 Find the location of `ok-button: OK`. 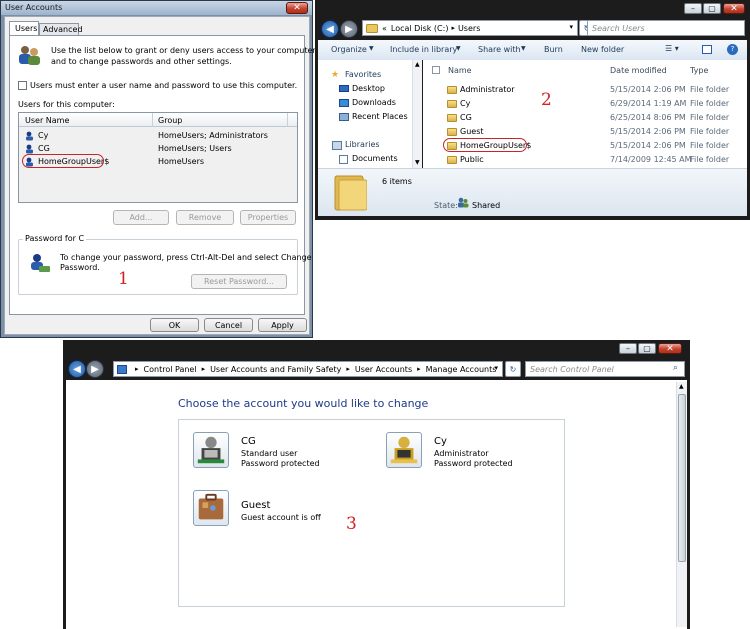

ok-button: OK is located at coordinates (174, 325).